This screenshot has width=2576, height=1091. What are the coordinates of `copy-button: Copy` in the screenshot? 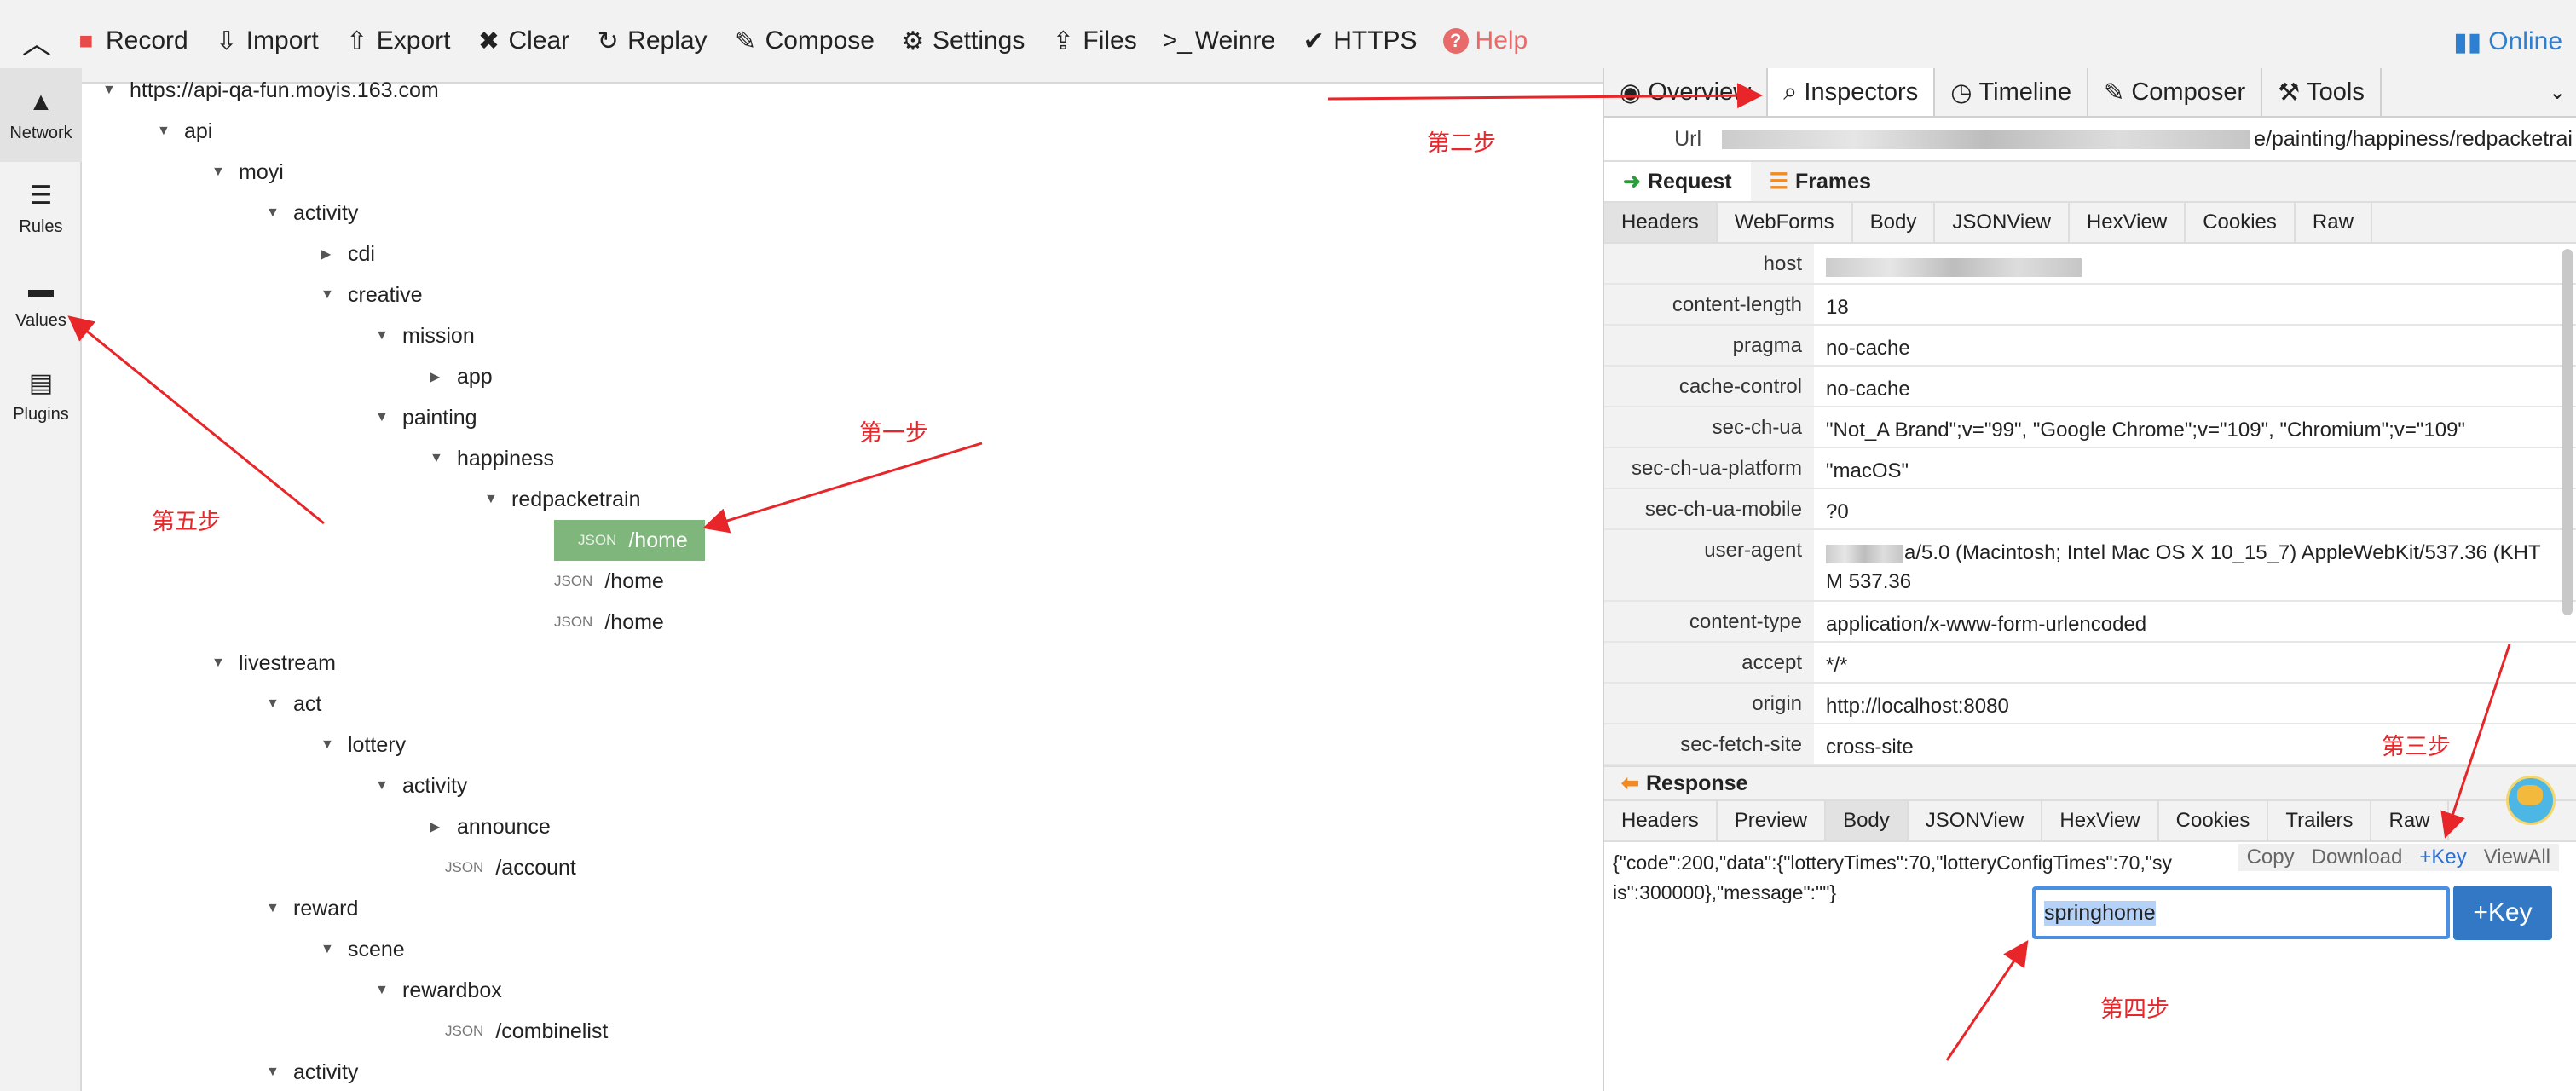 It's located at (2270, 857).